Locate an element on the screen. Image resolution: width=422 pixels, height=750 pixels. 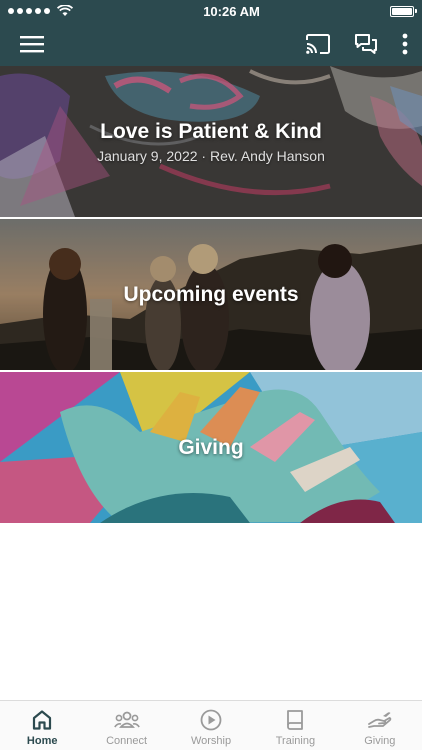
tab-label: Giving is located at coordinates (380, 741).